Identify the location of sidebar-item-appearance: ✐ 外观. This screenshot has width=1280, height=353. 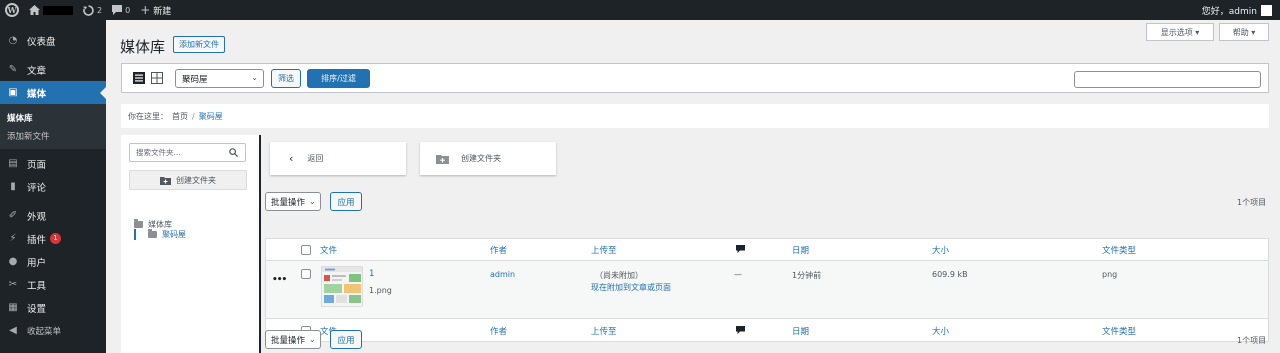
(53, 215).